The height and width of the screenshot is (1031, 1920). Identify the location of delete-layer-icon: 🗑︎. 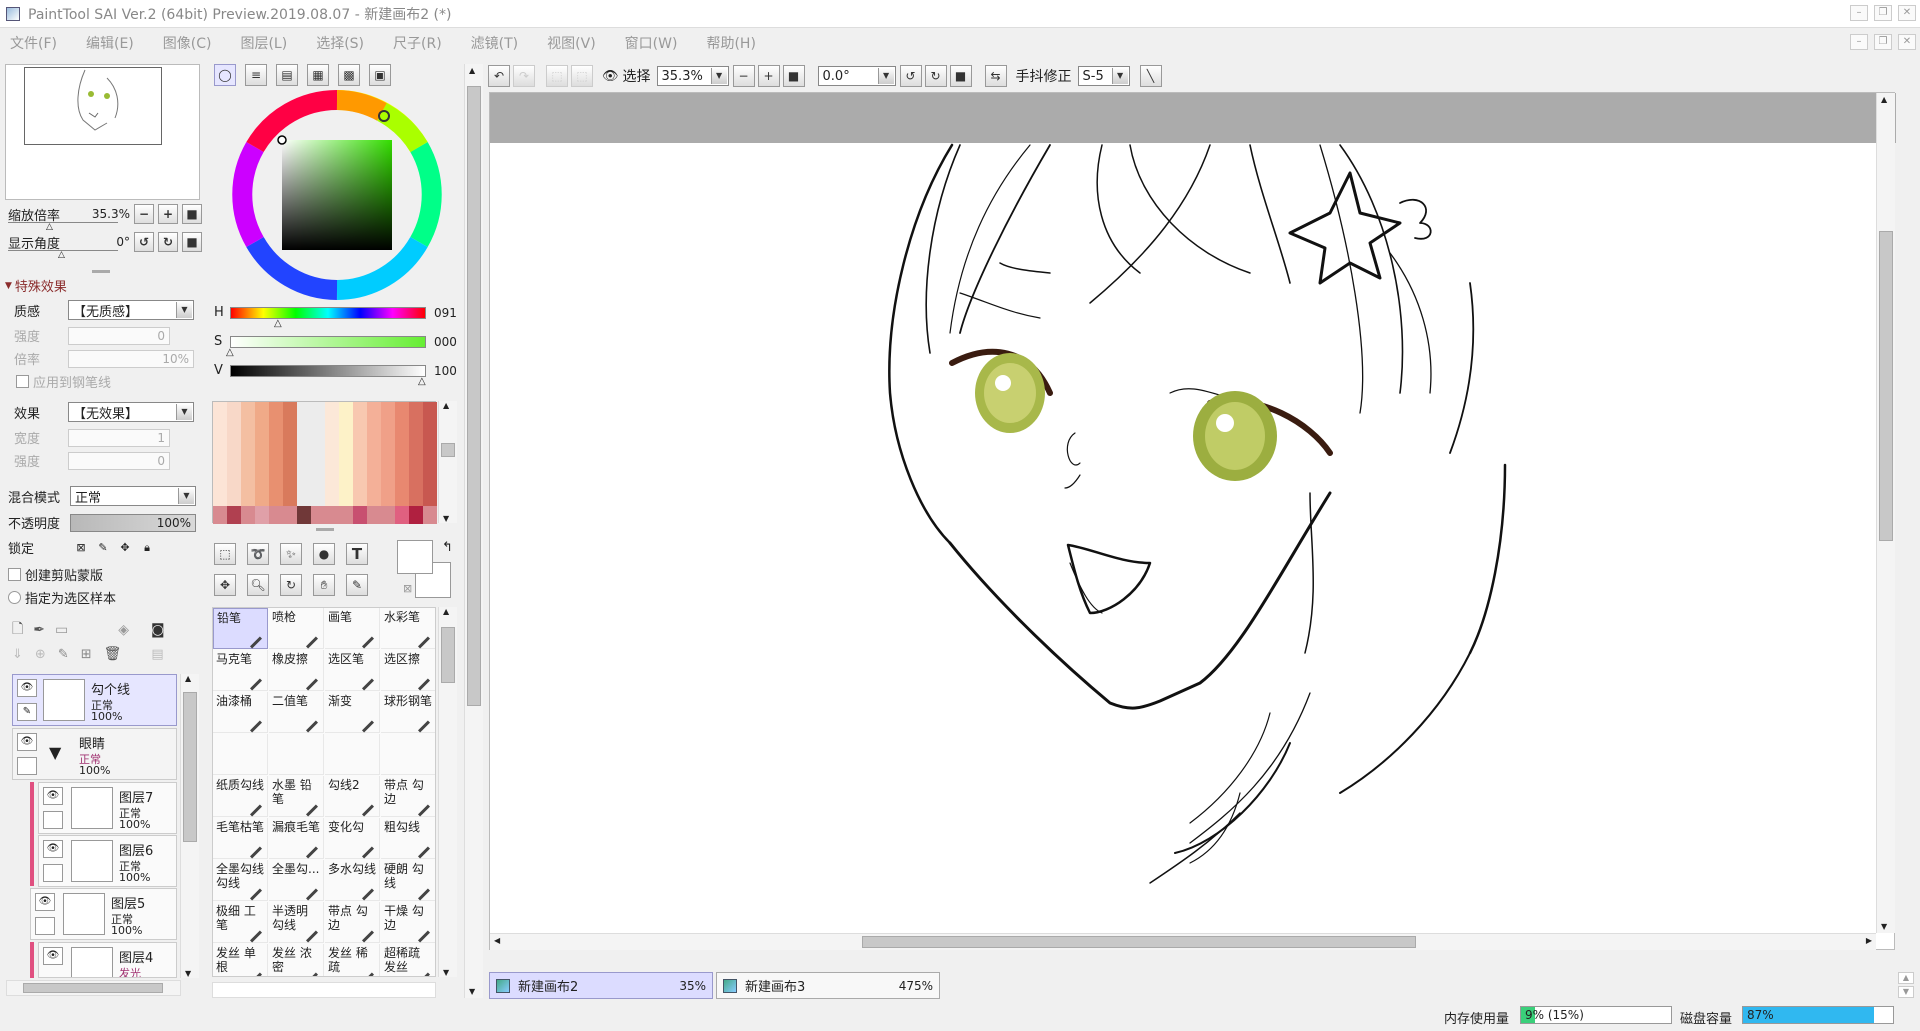
(113, 654).